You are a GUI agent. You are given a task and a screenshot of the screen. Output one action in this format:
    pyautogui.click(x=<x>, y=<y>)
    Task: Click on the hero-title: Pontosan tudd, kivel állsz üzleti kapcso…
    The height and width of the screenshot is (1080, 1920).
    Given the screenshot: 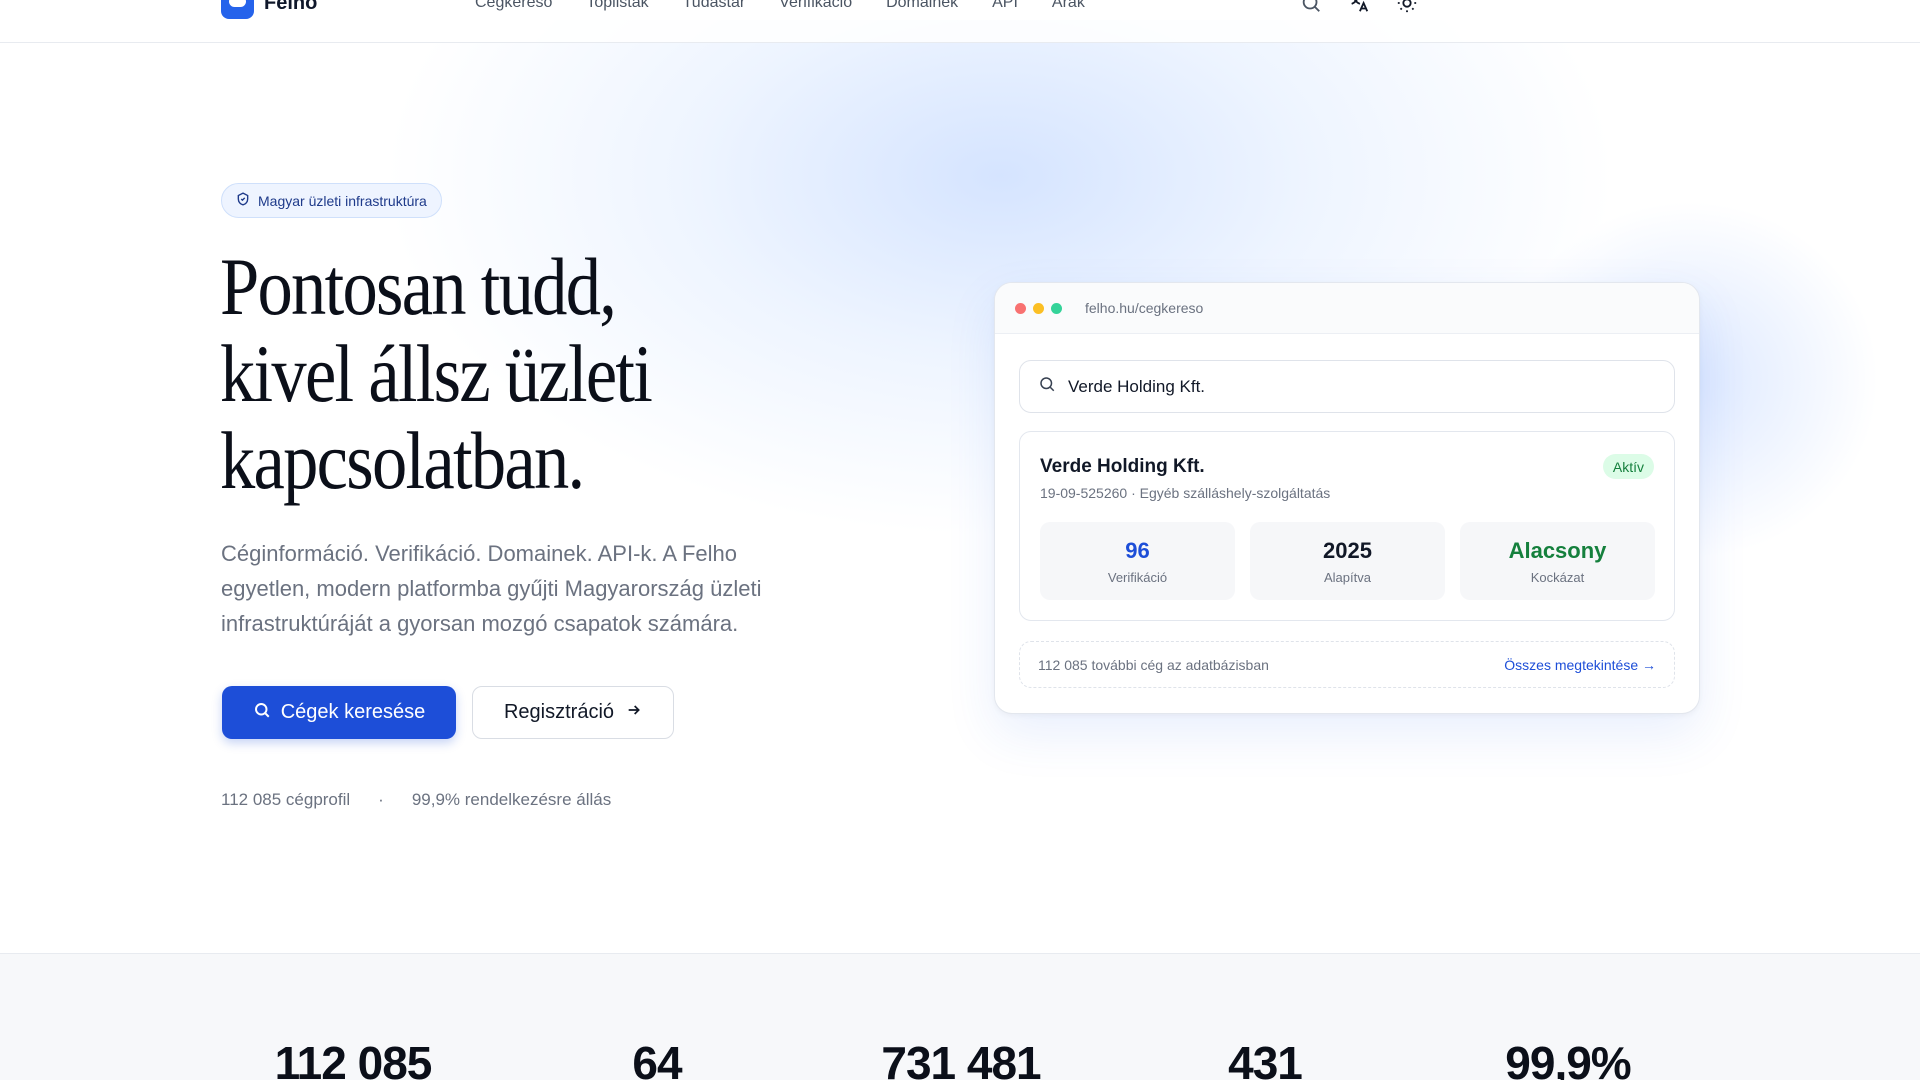 What is the action you would take?
    pyautogui.click(x=495, y=373)
    